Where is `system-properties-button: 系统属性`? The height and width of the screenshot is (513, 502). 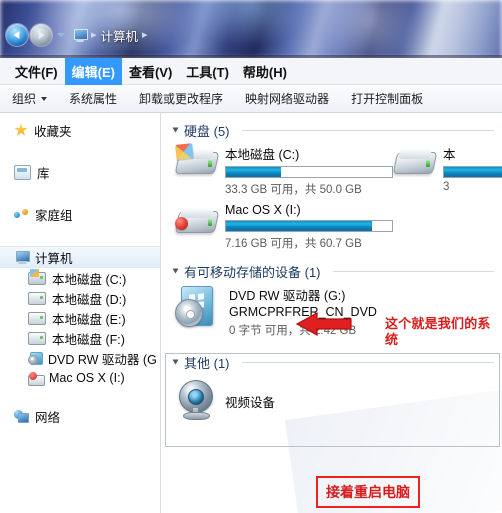 system-properties-button: 系统属性 is located at coordinates (93, 98).